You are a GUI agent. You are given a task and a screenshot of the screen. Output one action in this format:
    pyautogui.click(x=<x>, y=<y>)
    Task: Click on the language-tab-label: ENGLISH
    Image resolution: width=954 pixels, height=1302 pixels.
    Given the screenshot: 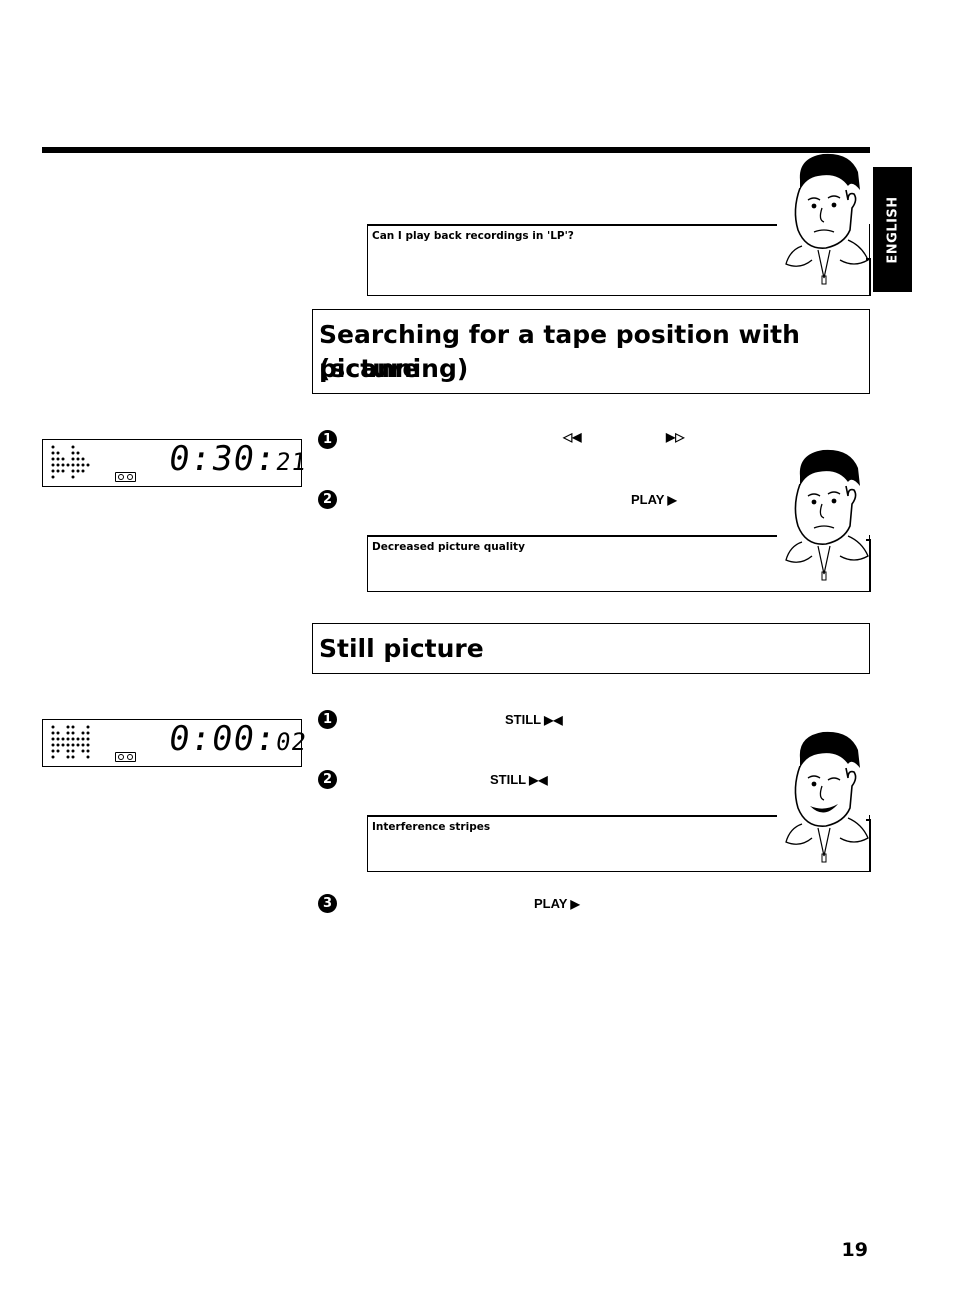 What is the action you would take?
    pyautogui.click(x=892, y=229)
    